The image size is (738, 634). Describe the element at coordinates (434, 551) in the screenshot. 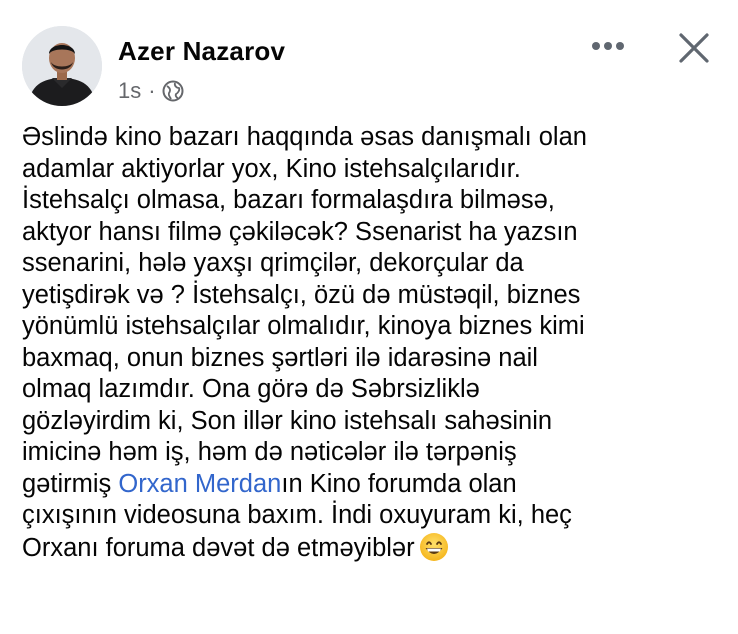

I see `grinning-face-emoji` at that location.